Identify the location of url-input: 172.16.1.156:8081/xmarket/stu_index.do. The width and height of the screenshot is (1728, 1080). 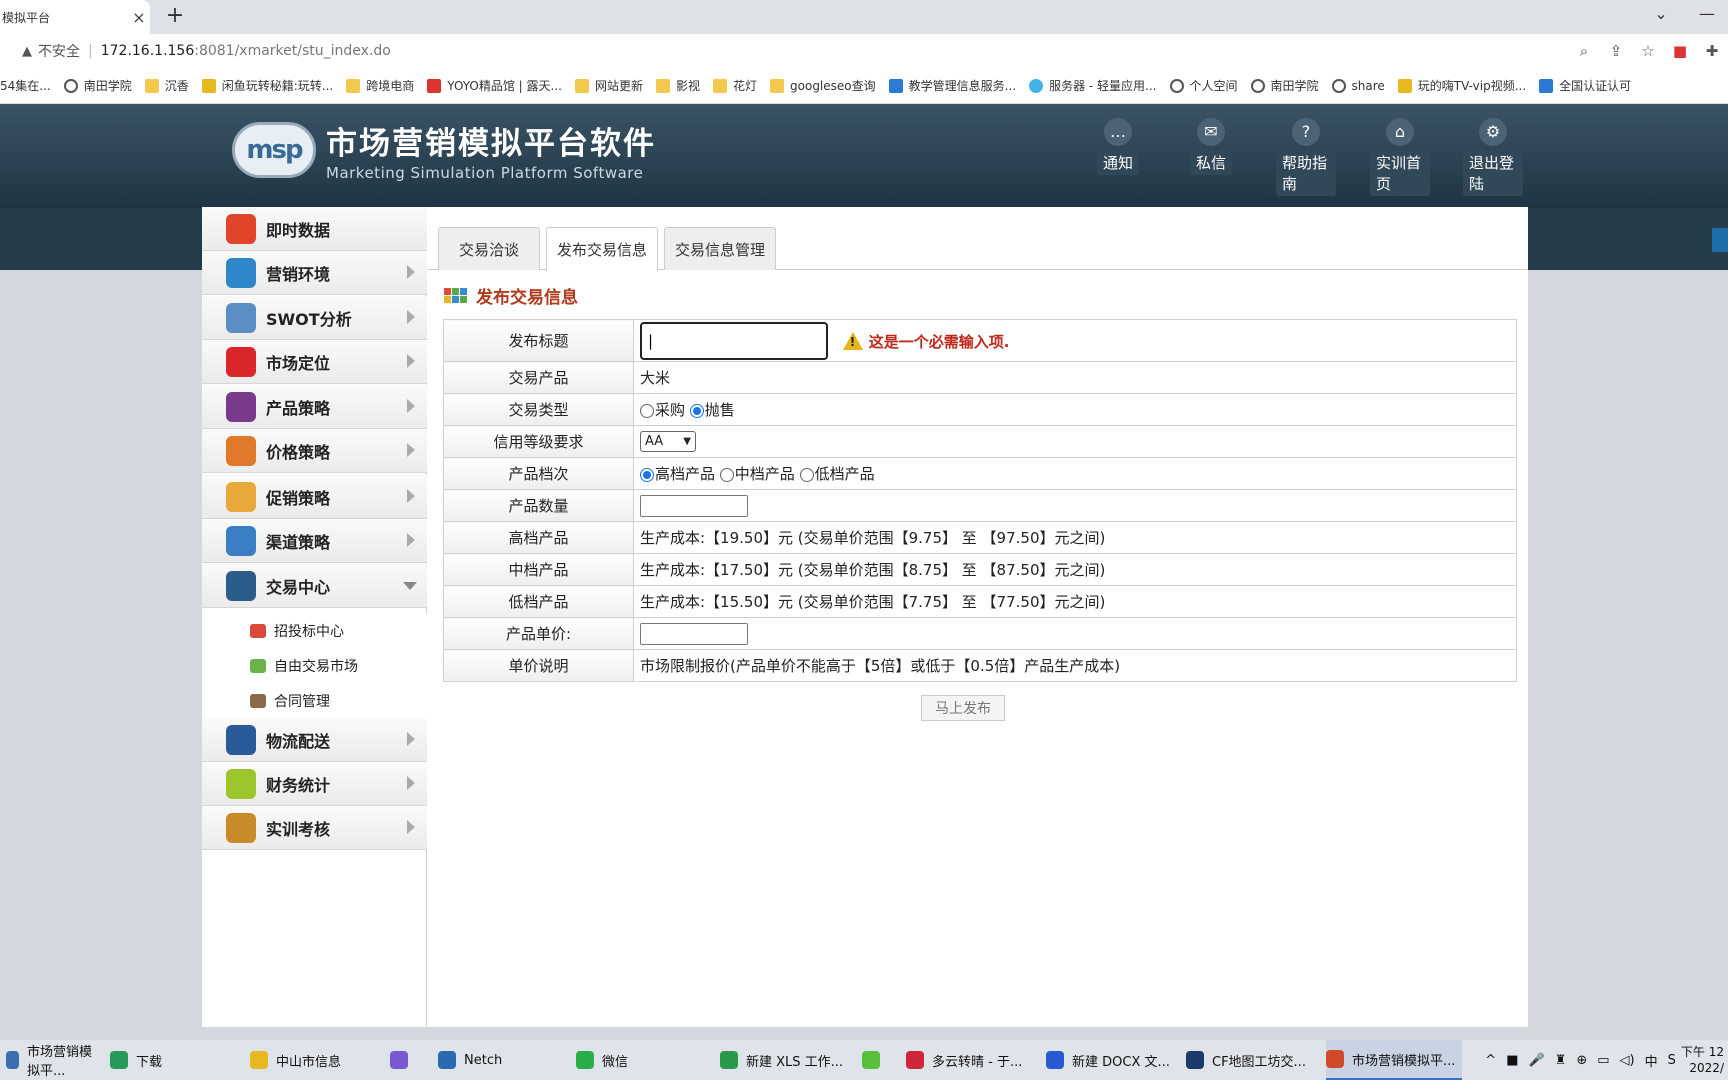
(246, 51).